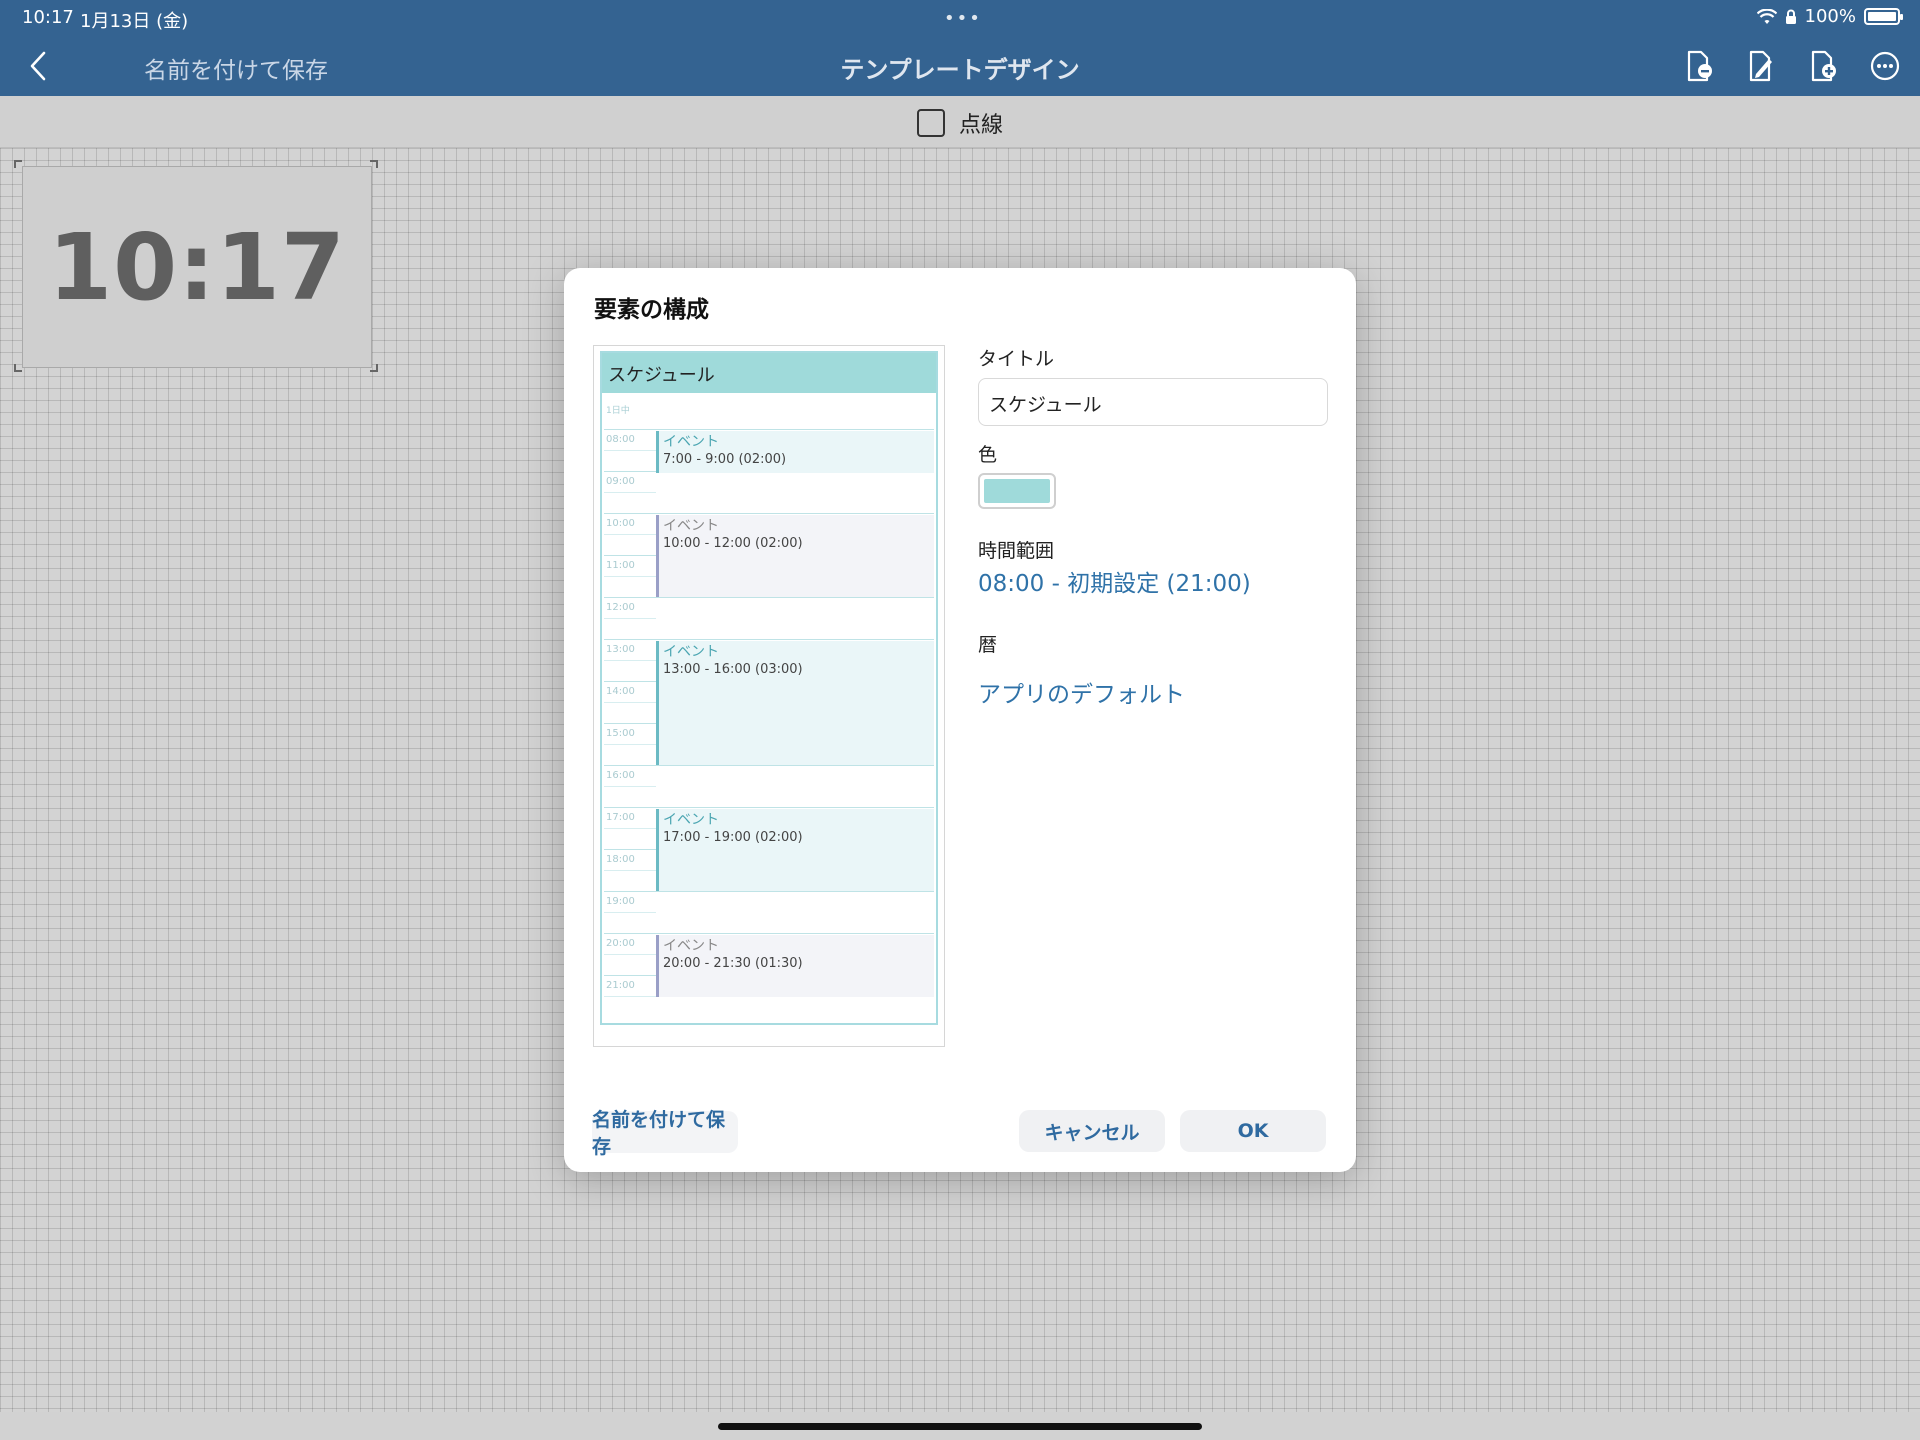 The height and width of the screenshot is (1440, 1920). I want to click on preview-event: イベント 17:00 - 19:00 (02:00), so click(795, 850).